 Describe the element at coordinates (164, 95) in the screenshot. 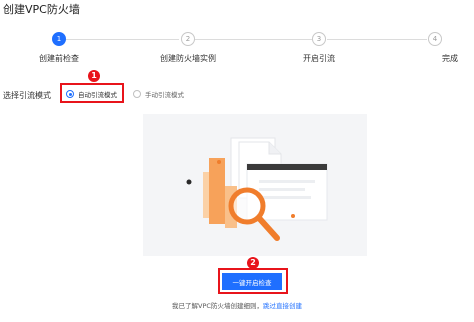

I see `radio-manual-label: 手动引流模式` at that location.